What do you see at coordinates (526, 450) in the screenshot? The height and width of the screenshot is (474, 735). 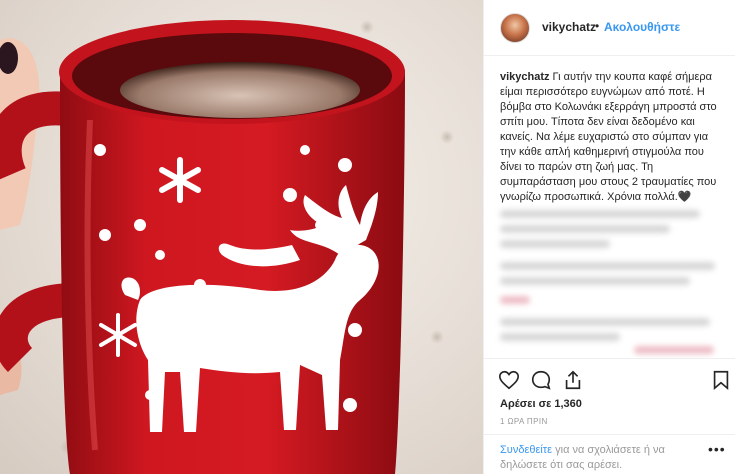 I see `login-link: Συνδεθείτε` at bounding box center [526, 450].